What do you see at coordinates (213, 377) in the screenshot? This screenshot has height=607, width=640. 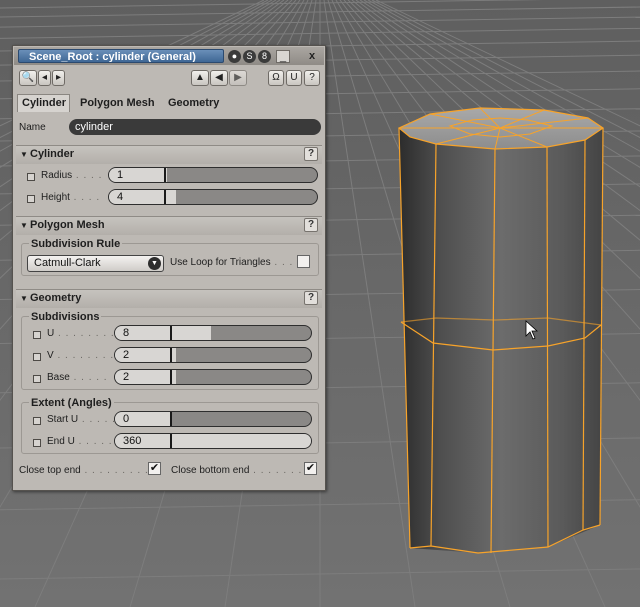 I see `base-slider: 2` at bounding box center [213, 377].